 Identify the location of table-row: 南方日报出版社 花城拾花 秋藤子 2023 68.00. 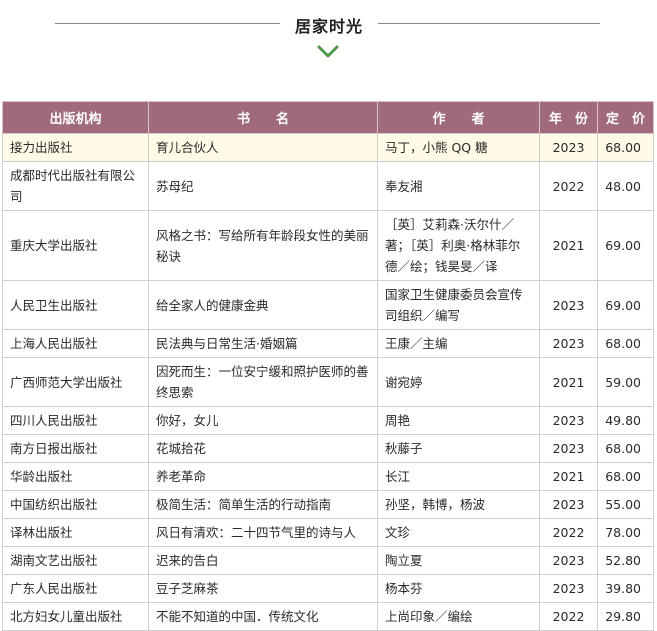
(328, 448).